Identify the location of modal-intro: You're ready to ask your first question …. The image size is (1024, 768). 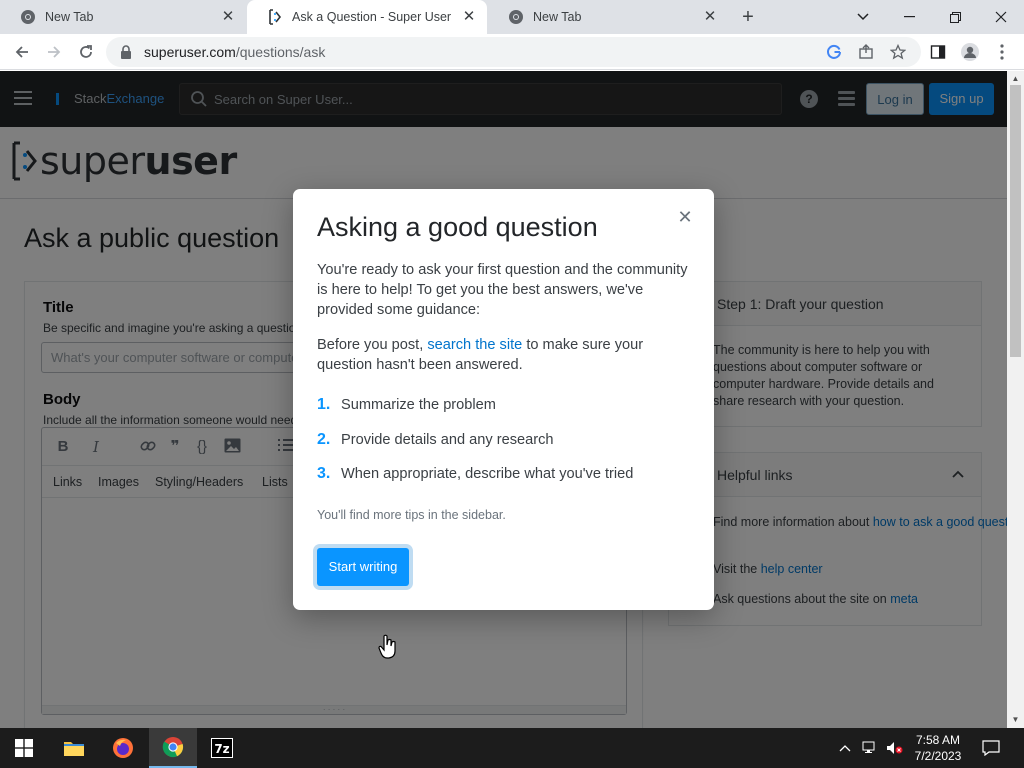
(502, 290).